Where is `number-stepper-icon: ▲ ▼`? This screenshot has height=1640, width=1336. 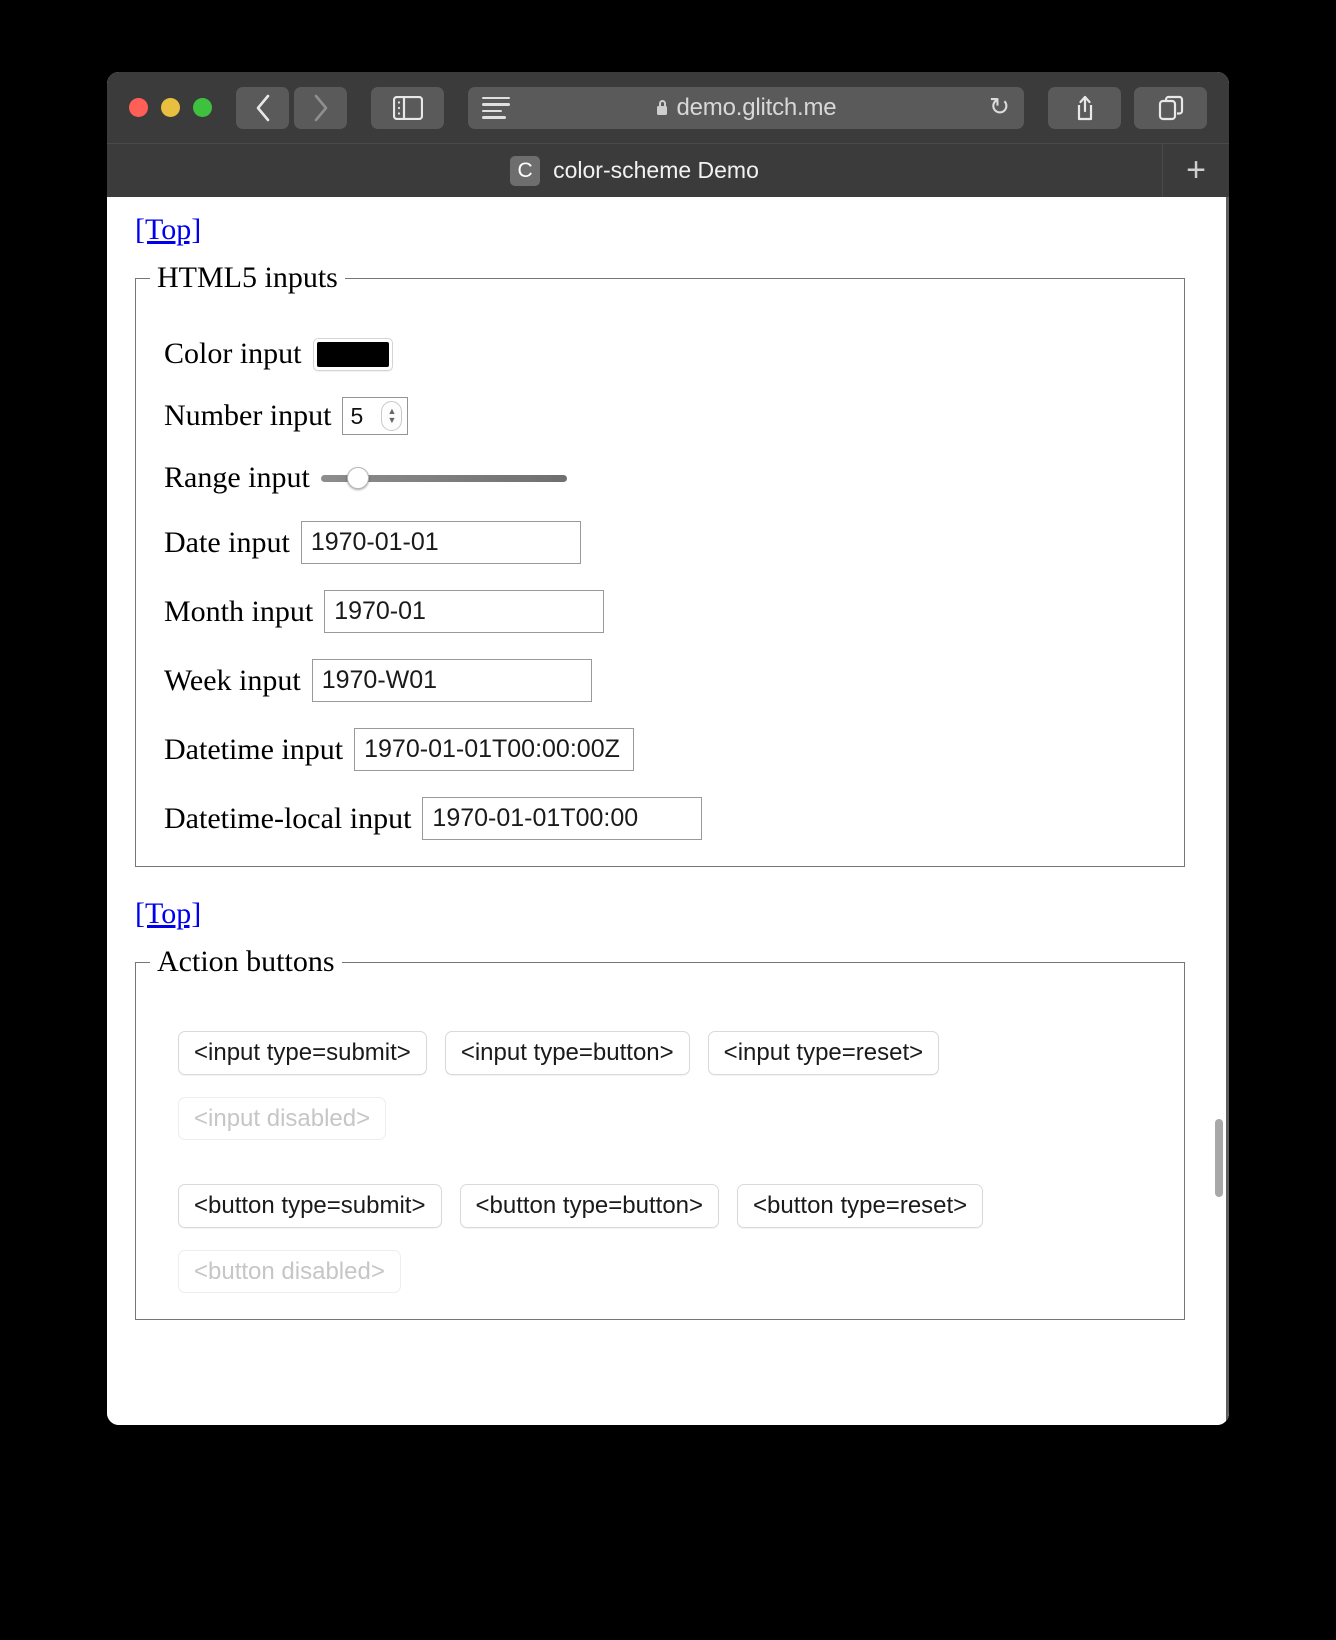
number-stepper-icon: ▲ ▼ is located at coordinates (392, 416).